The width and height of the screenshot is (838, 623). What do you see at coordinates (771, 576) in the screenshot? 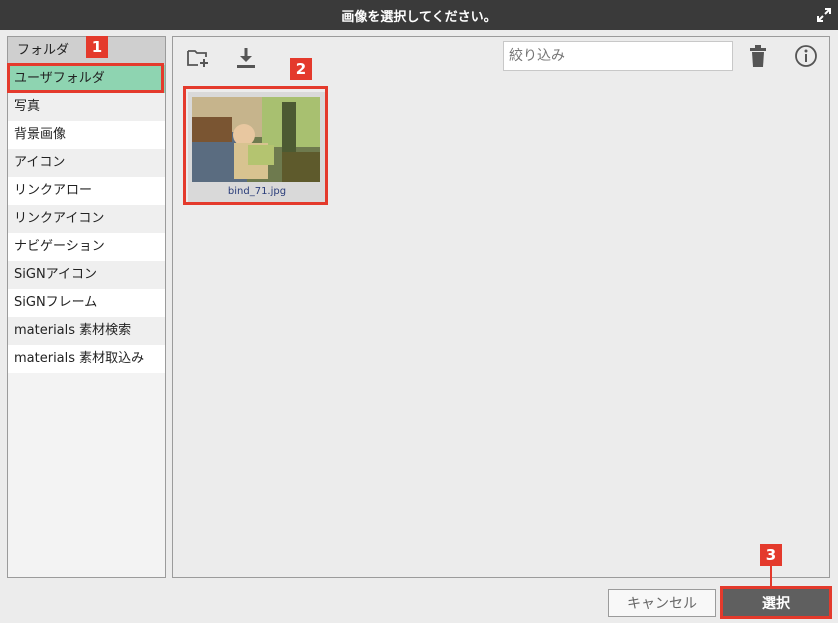
I see `connector-line` at bounding box center [771, 576].